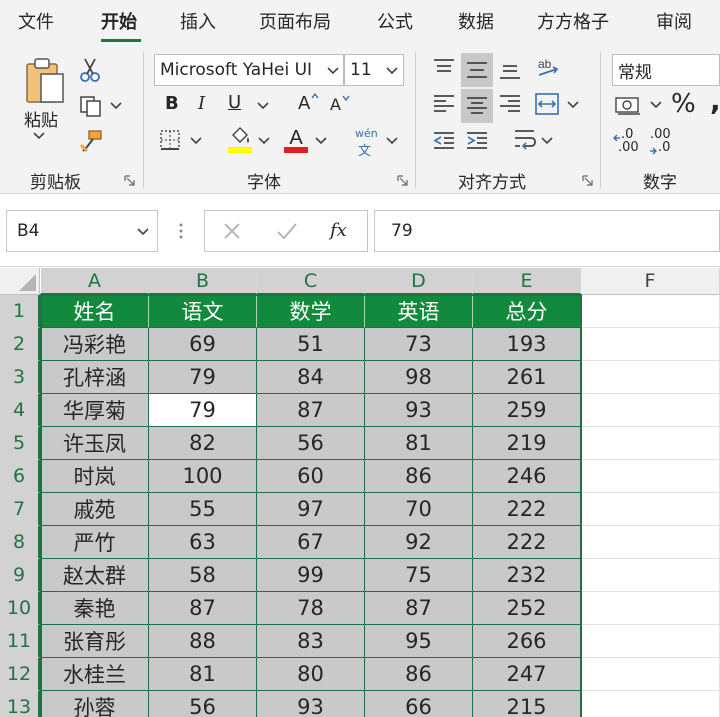  Describe the element at coordinates (203, 641) in the screenshot. I see `table-cell: 88` at that location.